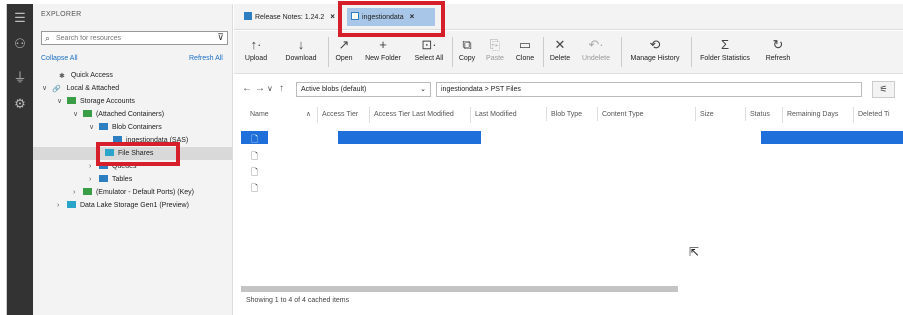 This screenshot has height=315, width=903. I want to click on refresh-icon: ↻, so click(778, 44).